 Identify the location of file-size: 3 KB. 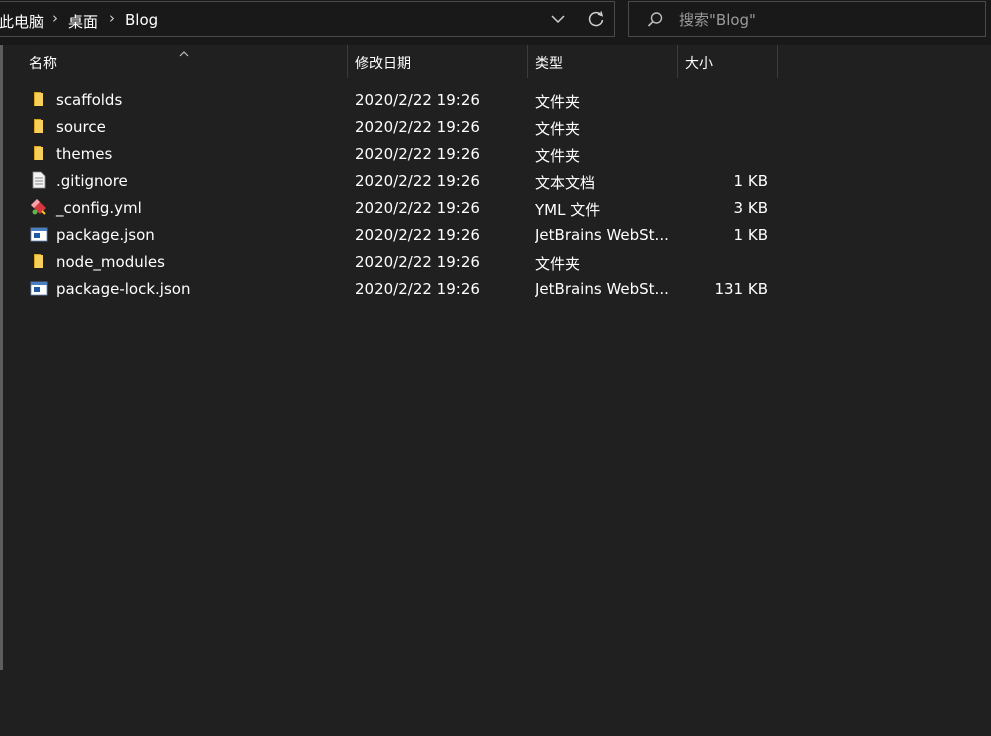
(750, 208).